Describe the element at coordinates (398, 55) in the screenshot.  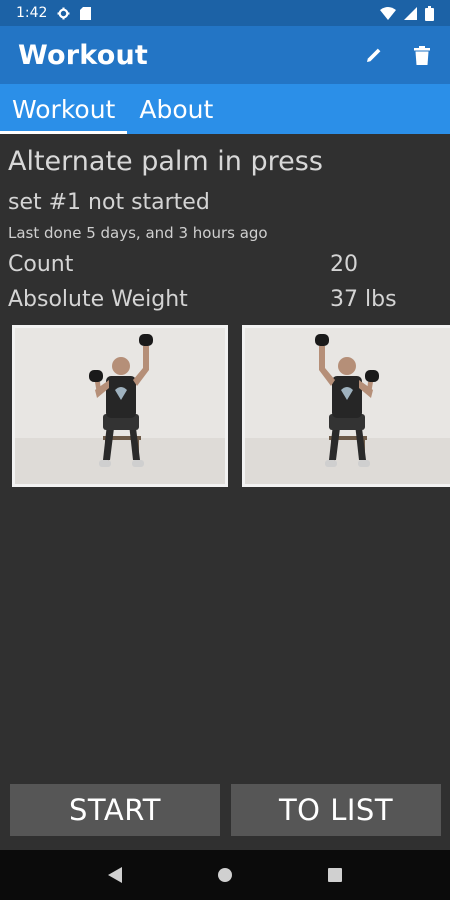
I see `app-actions` at that location.